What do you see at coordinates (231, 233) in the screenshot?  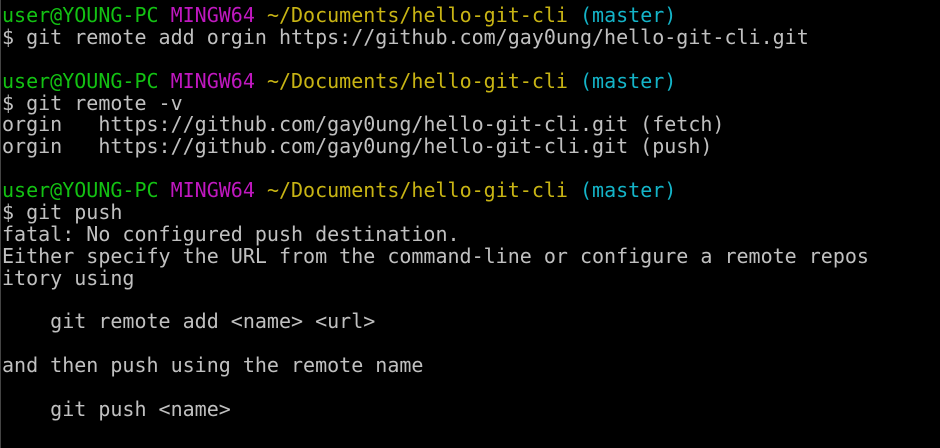 I see `output-line: fatal: No configured push destination.` at bounding box center [231, 233].